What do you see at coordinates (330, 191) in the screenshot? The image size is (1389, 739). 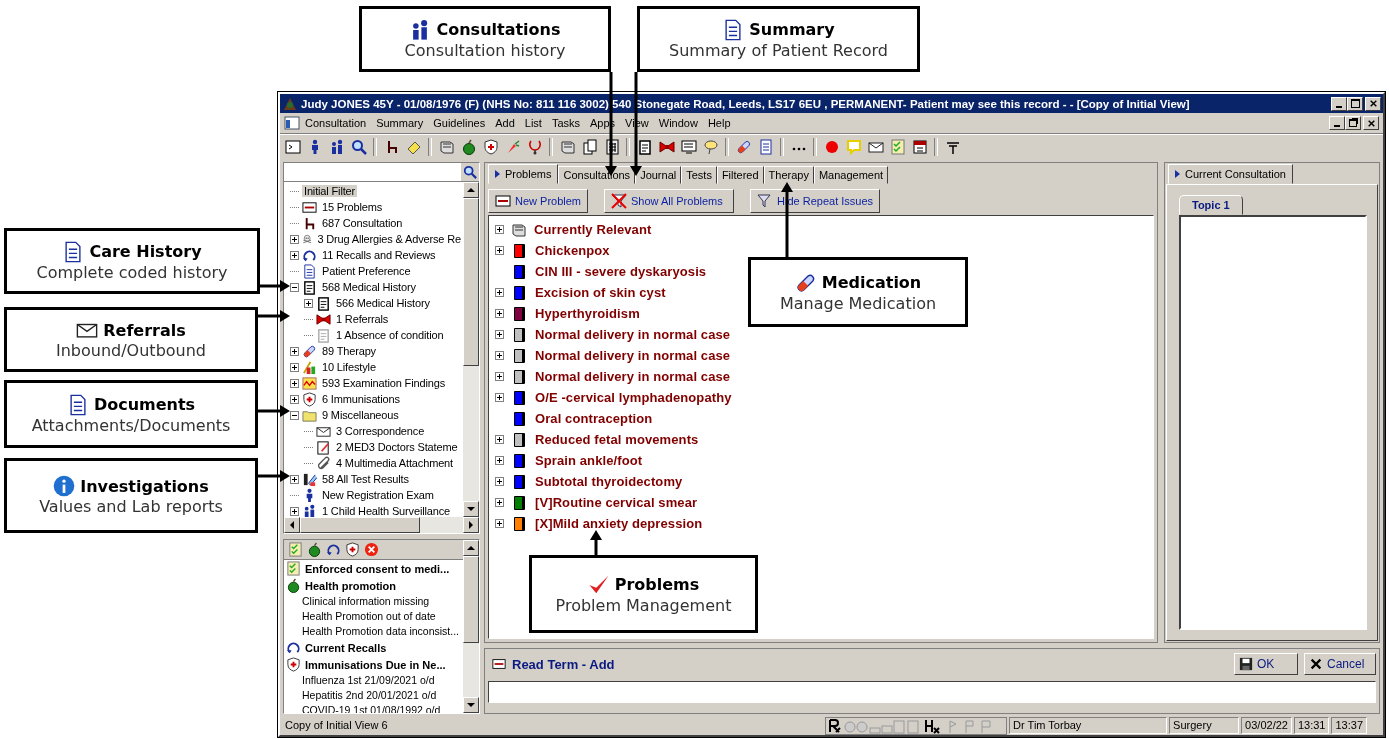 I see `tree-item: Initial Filter` at bounding box center [330, 191].